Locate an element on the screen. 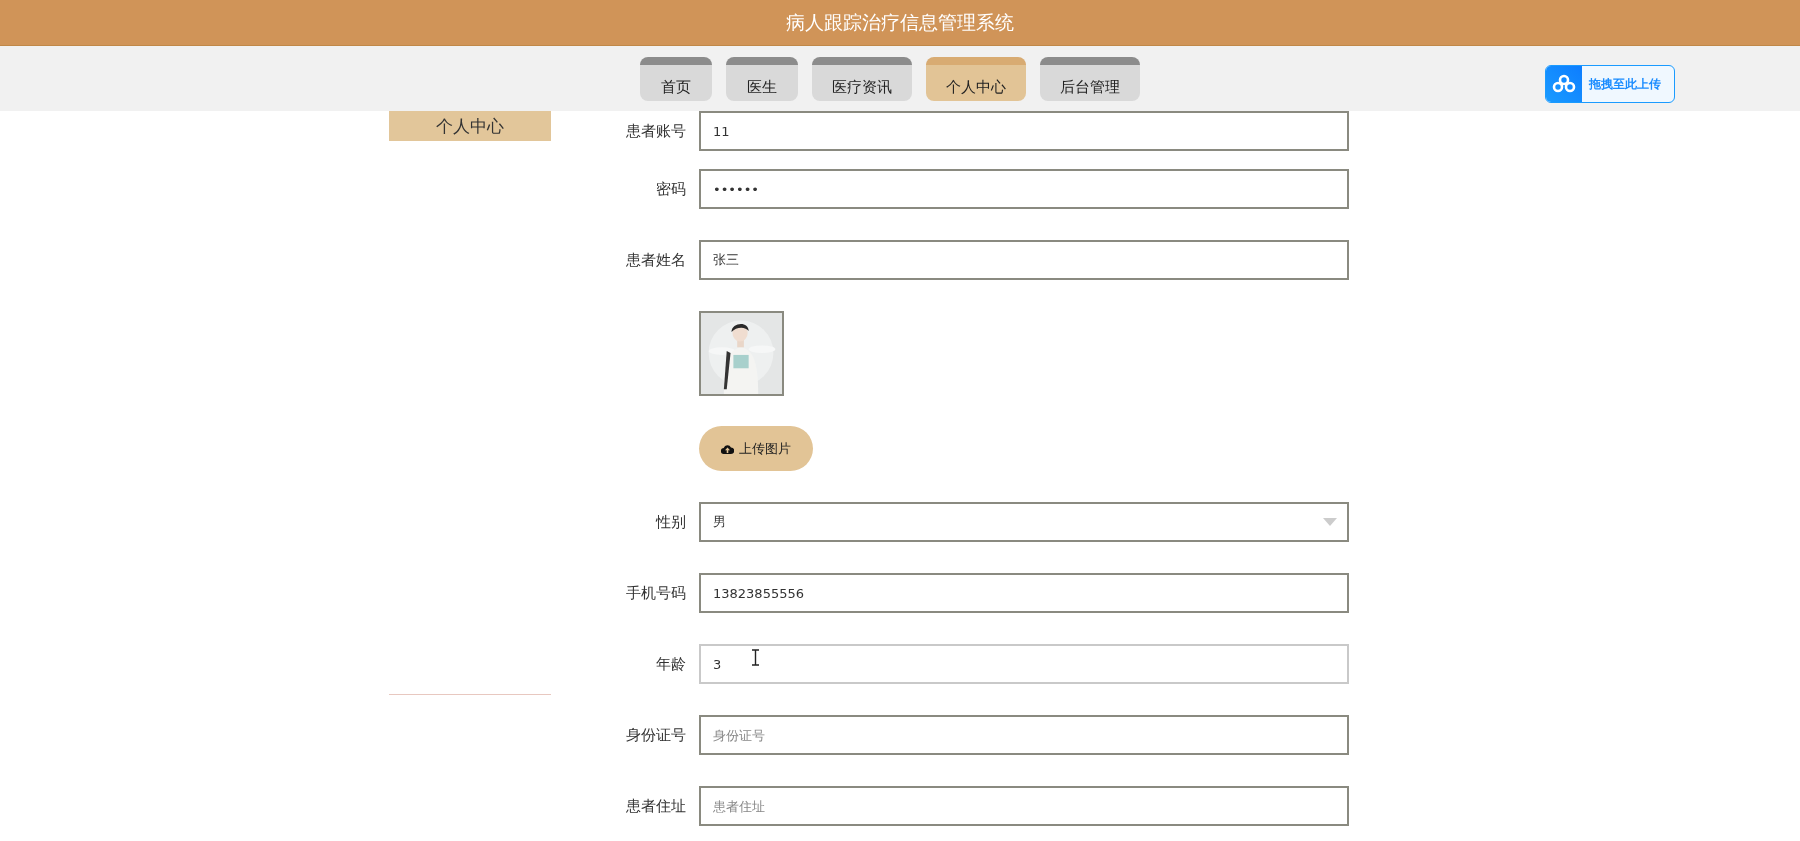 This screenshot has height=841, width=1800. input-field: 11 is located at coordinates (1024, 131).